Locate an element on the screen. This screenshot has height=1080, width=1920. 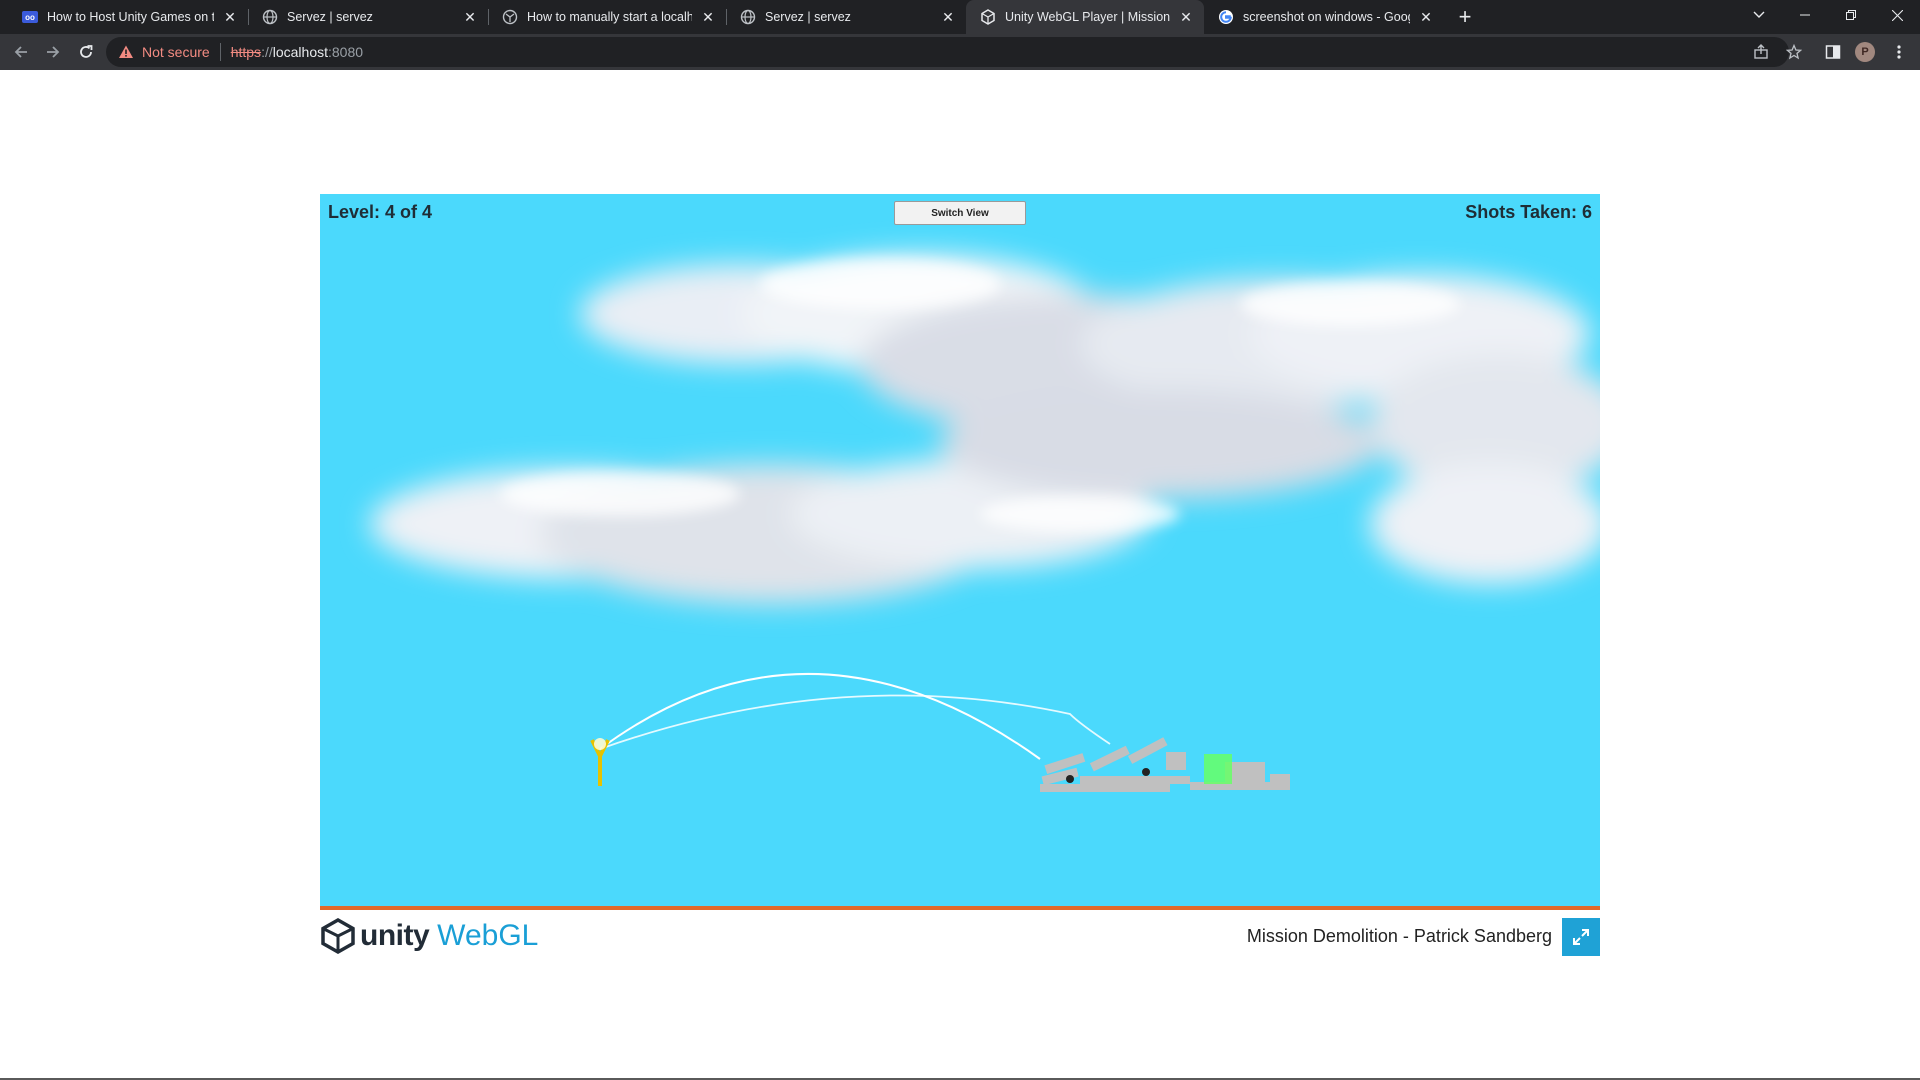
url-scheme: https is located at coordinates (246, 52).